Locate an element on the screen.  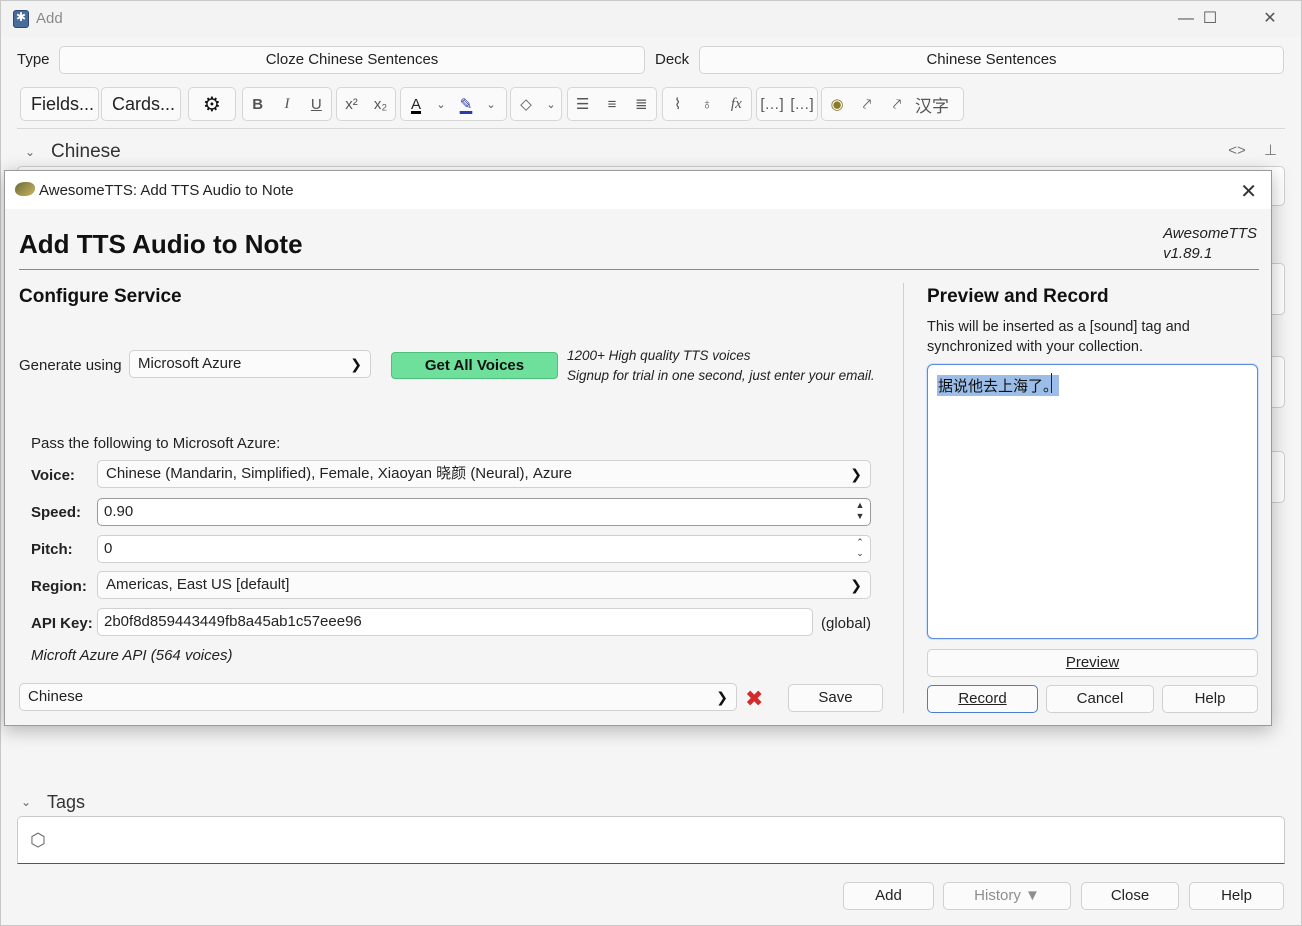
record-button: Record is located at coordinates (982, 699).